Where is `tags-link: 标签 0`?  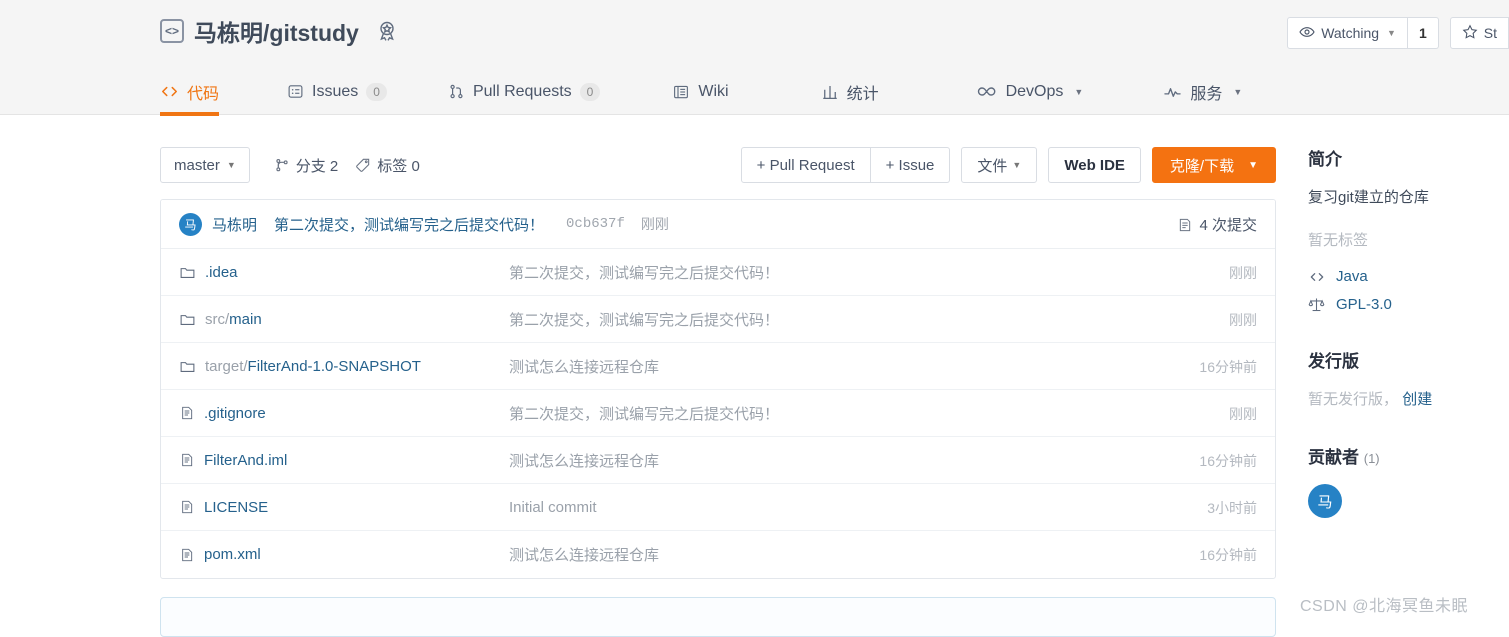
tags-link: 标签 0 is located at coordinates (387, 165).